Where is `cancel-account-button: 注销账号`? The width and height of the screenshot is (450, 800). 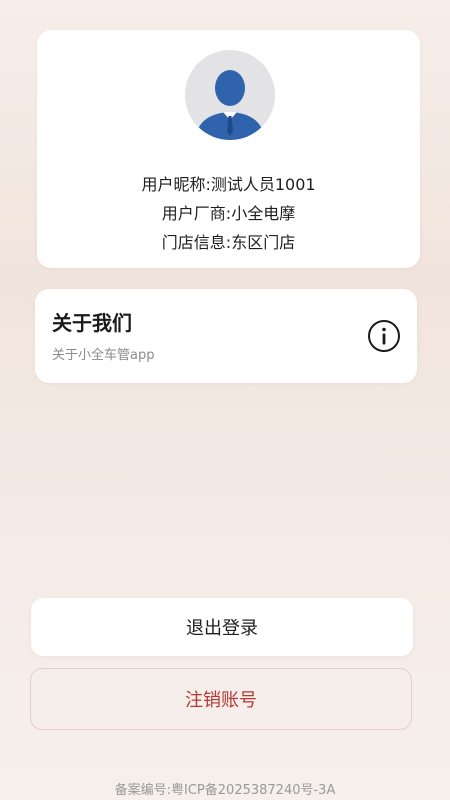
cancel-account-button: 注销账号 is located at coordinates (221, 699).